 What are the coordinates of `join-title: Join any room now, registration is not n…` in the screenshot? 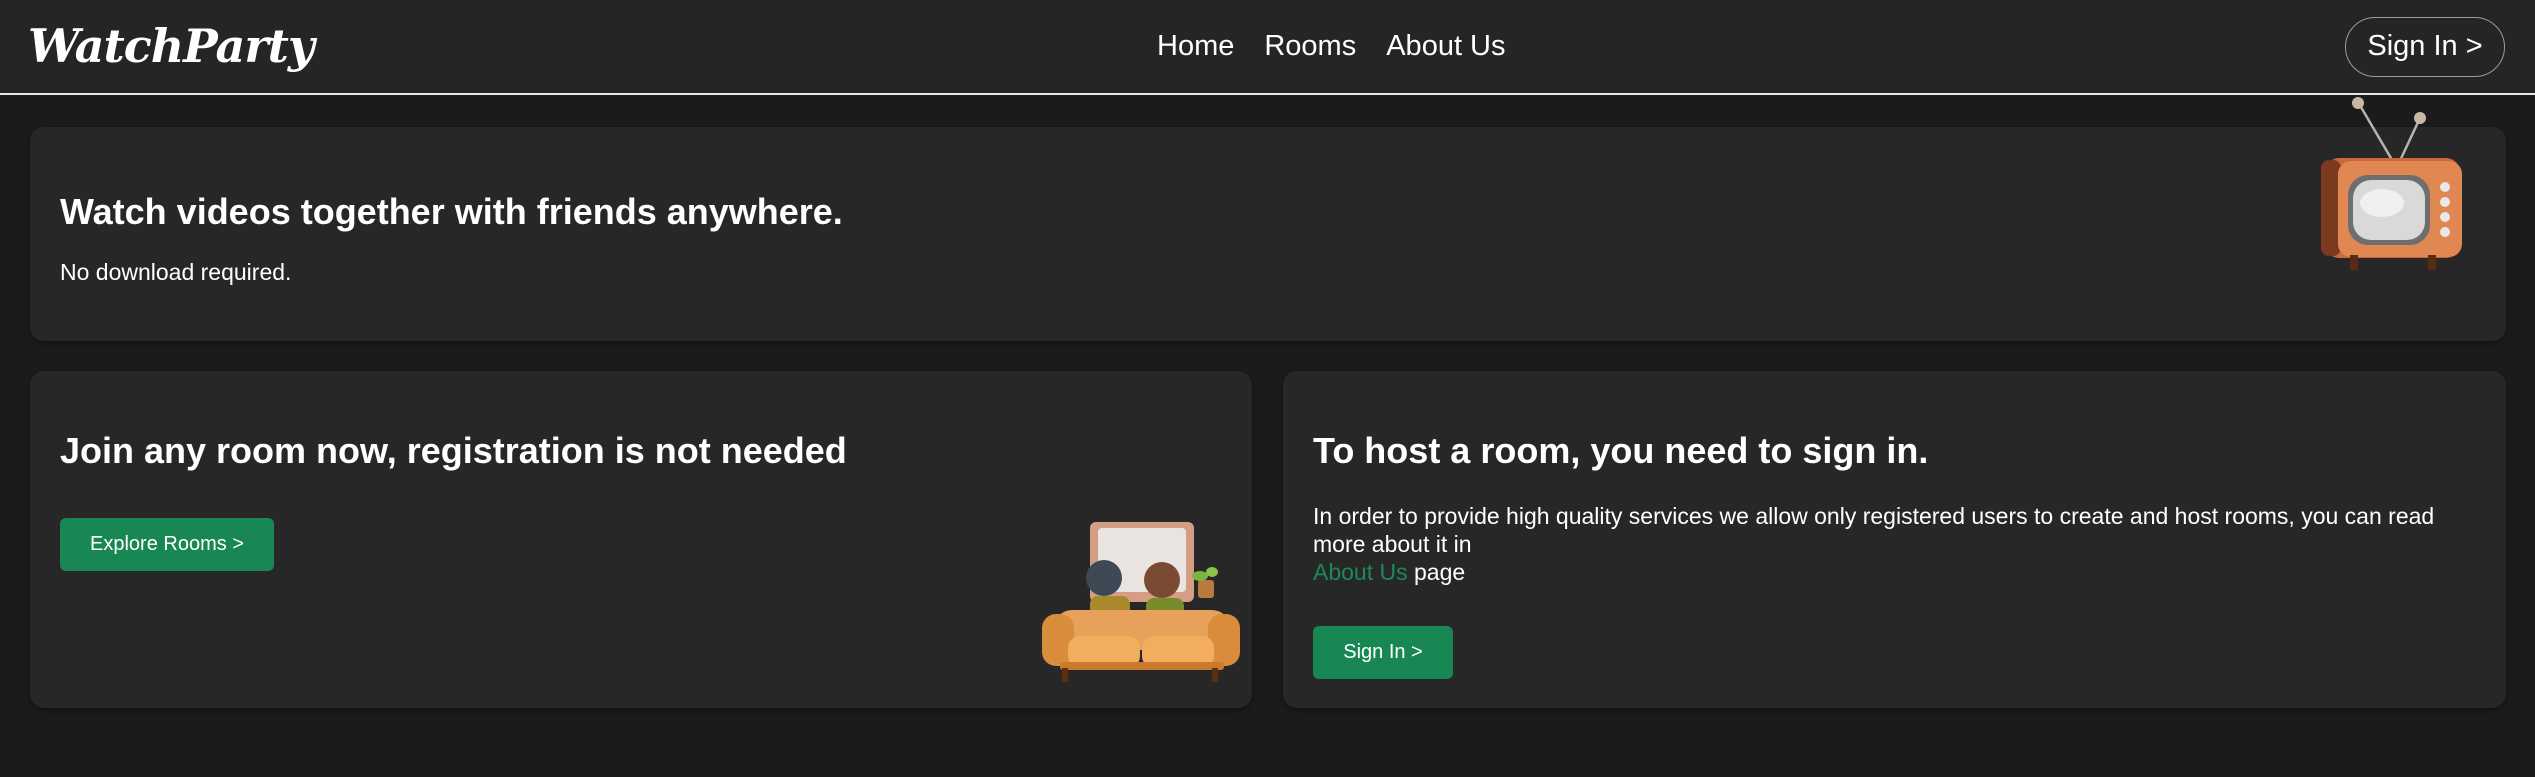 It's located at (453, 450).